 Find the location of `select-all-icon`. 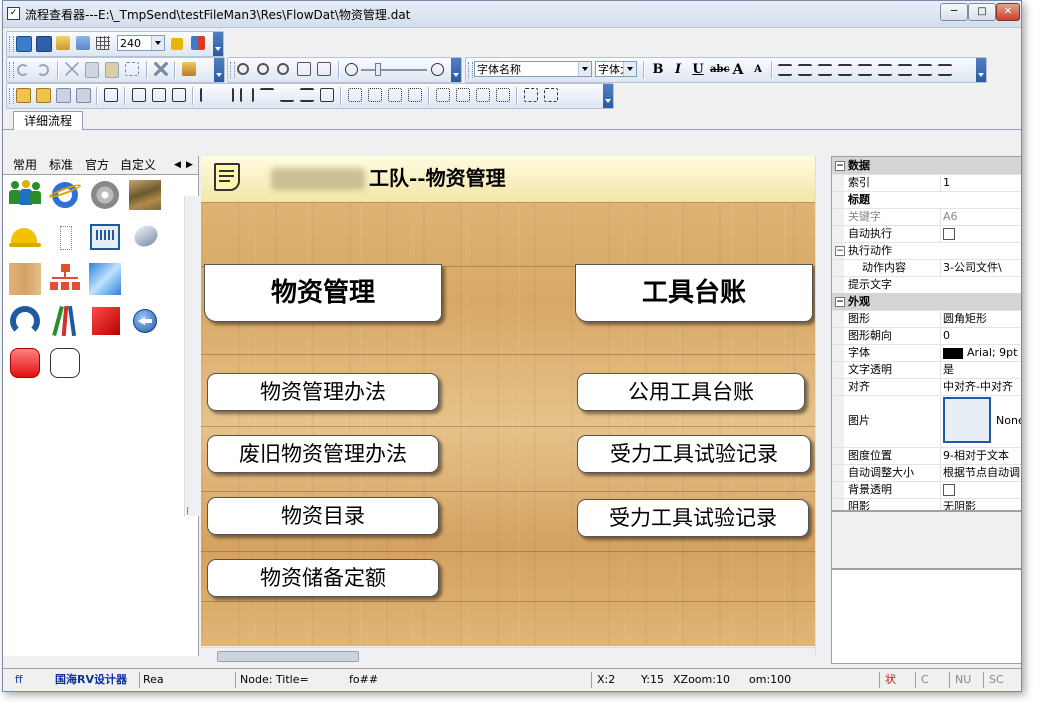

select-all-icon is located at coordinates (132, 69).